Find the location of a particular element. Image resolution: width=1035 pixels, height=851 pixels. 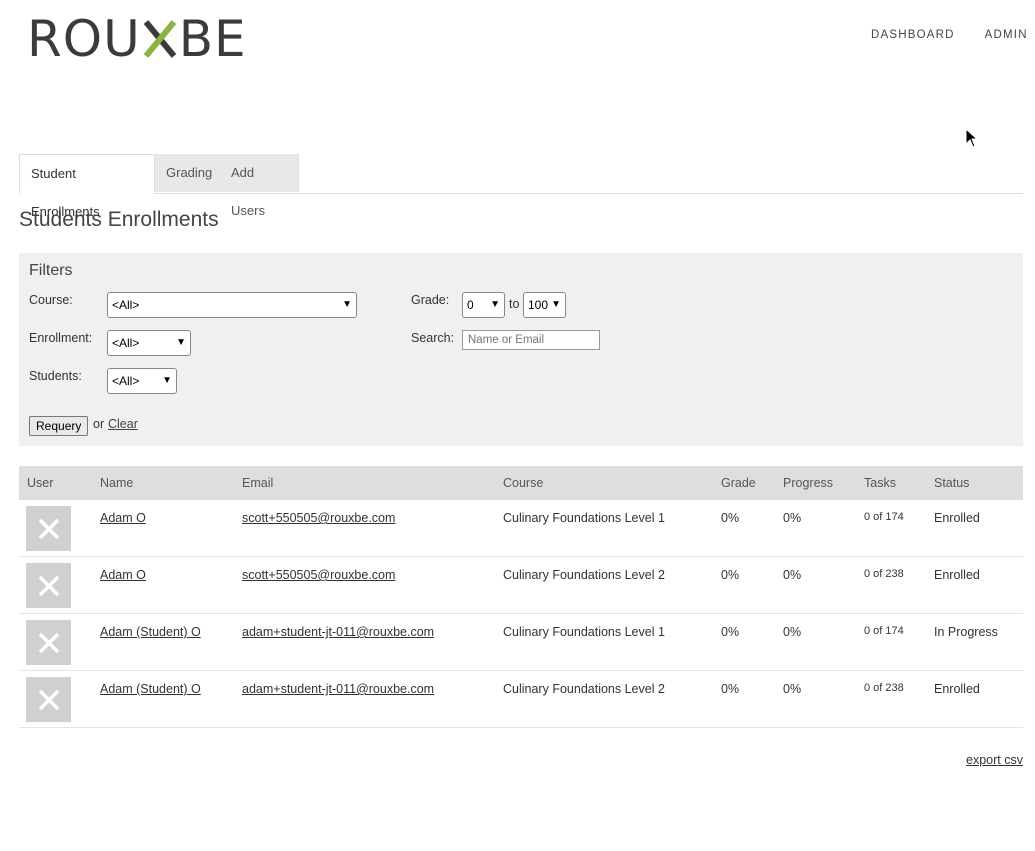

grade-to-select: 100 ▼ is located at coordinates (544, 305).